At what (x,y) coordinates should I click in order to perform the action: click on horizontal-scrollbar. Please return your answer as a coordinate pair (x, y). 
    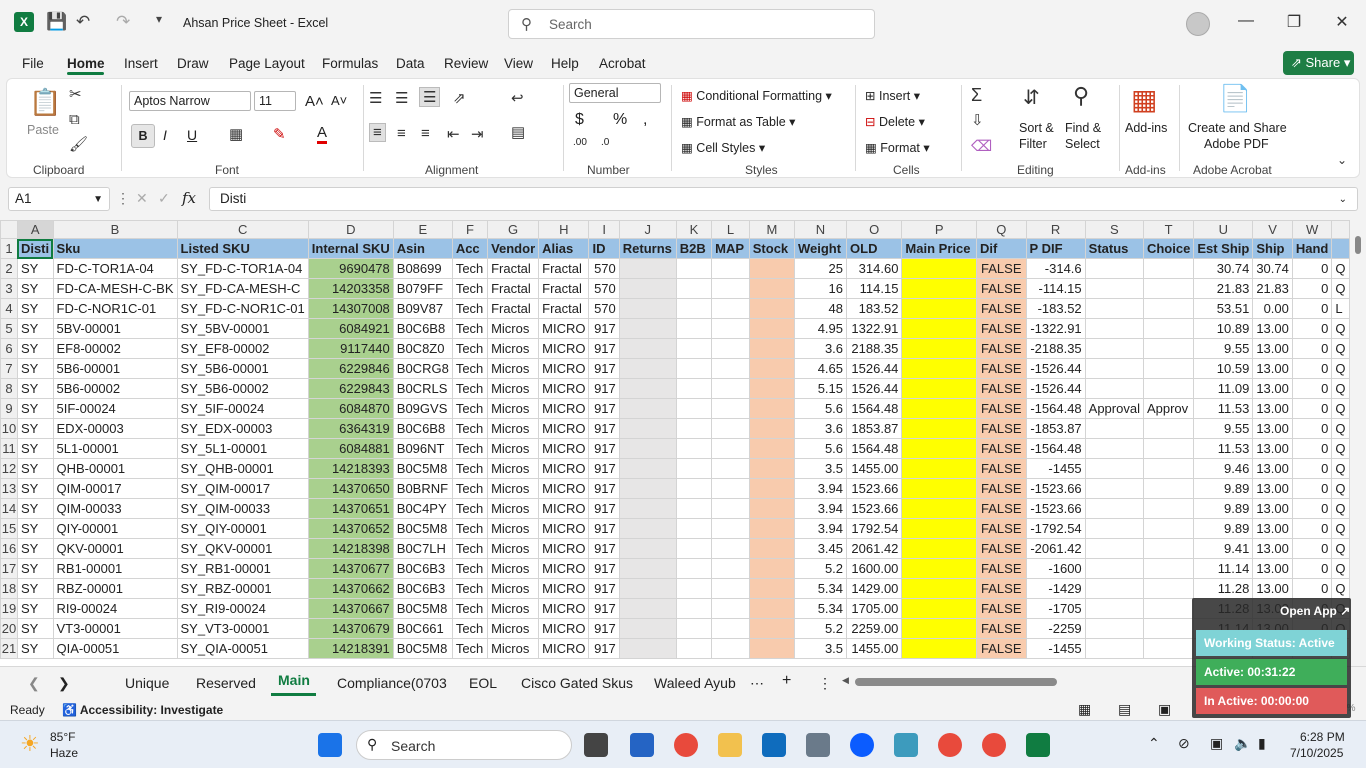
    Looking at the image, I should click on (956, 682).